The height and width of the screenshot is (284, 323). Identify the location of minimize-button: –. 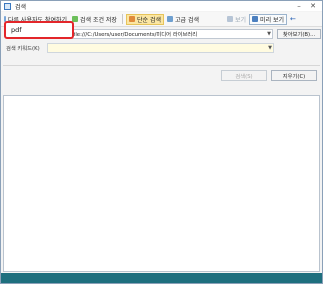
(299, 6).